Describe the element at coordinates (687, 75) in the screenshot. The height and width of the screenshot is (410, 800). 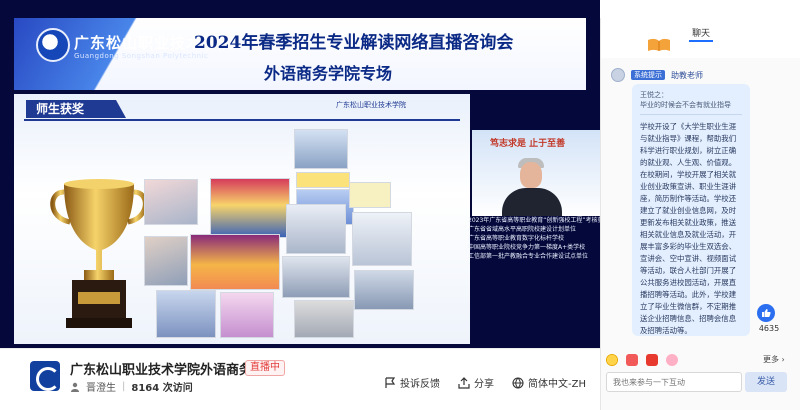
I see `user-name: 助教老师` at that location.